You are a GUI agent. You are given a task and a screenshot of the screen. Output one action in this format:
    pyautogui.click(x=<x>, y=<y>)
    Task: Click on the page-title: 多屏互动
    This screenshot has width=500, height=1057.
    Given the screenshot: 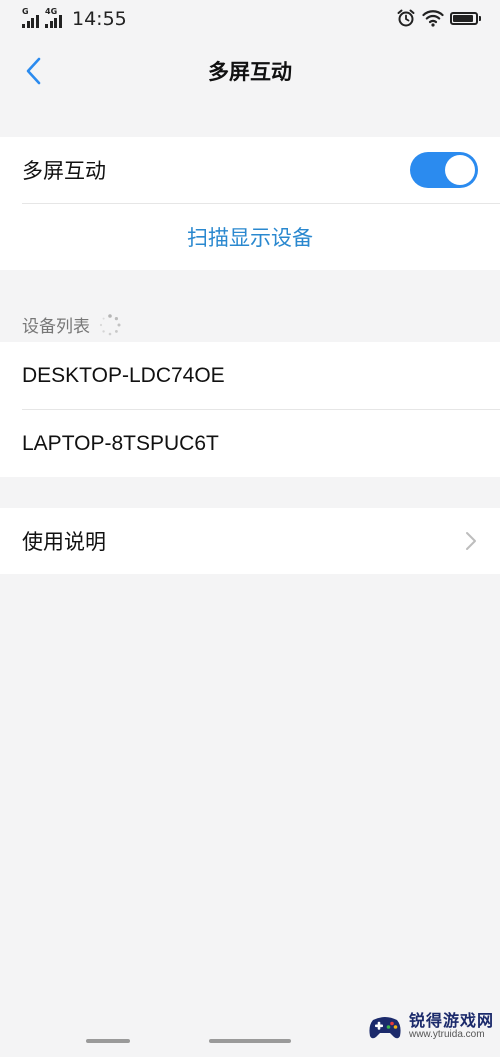 What is the action you would take?
    pyautogui.click(x=250, y=72)
    